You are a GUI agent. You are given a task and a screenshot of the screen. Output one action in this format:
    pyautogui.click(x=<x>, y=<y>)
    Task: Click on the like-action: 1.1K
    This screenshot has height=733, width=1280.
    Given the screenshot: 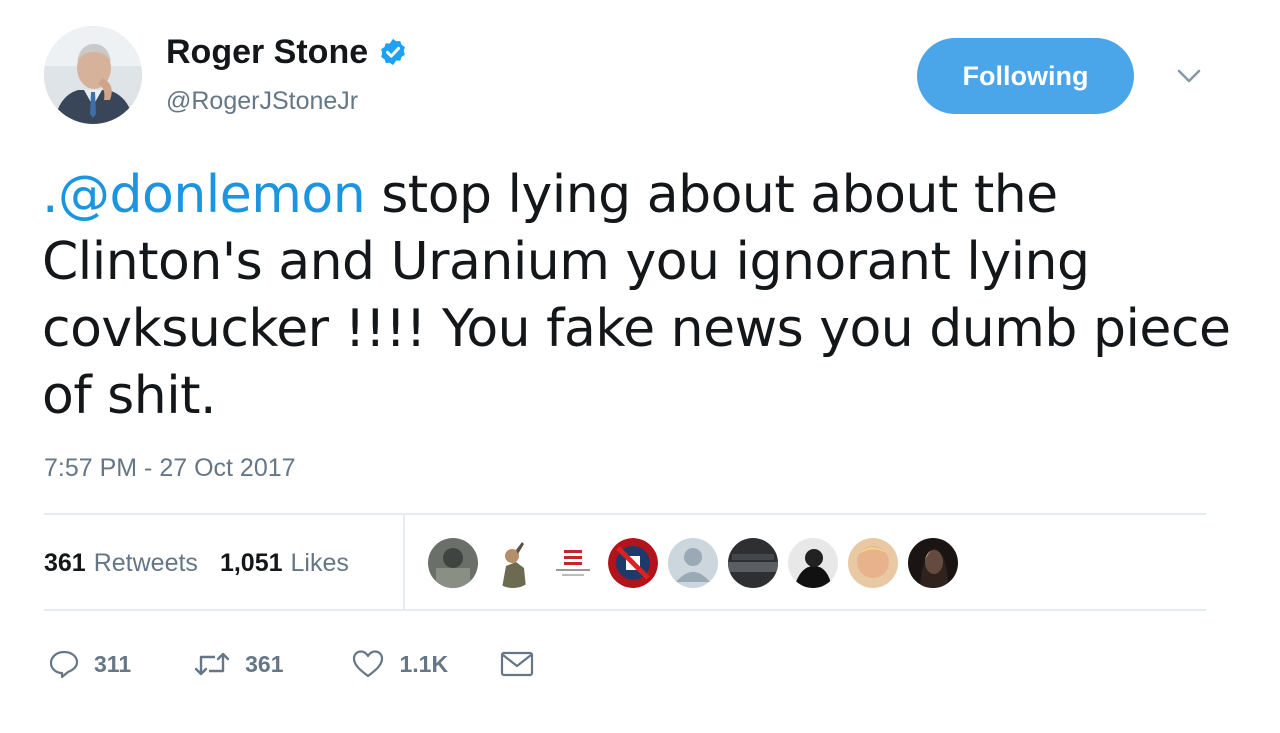 What is the action you would take?
    pyautogui.click(x=399, y=664)
    